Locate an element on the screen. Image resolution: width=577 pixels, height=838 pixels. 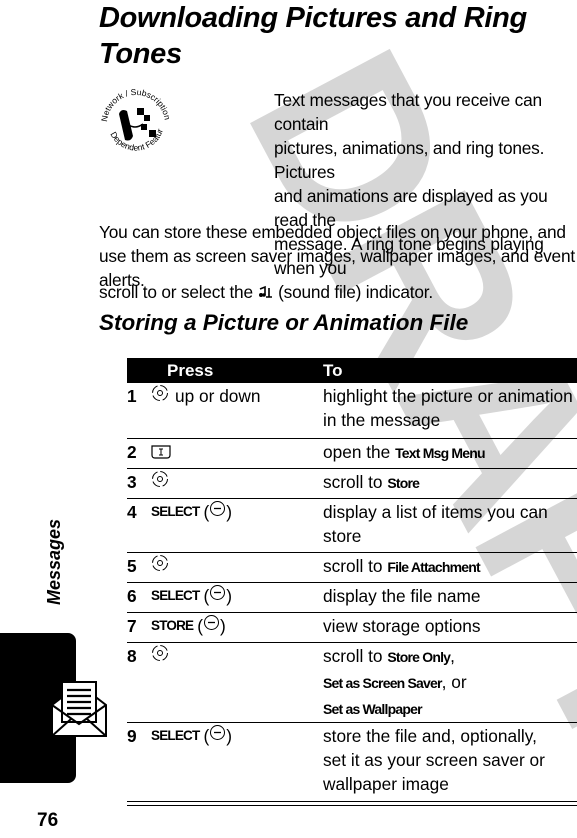
step-number: 6 is located at coordinates (132, 596).